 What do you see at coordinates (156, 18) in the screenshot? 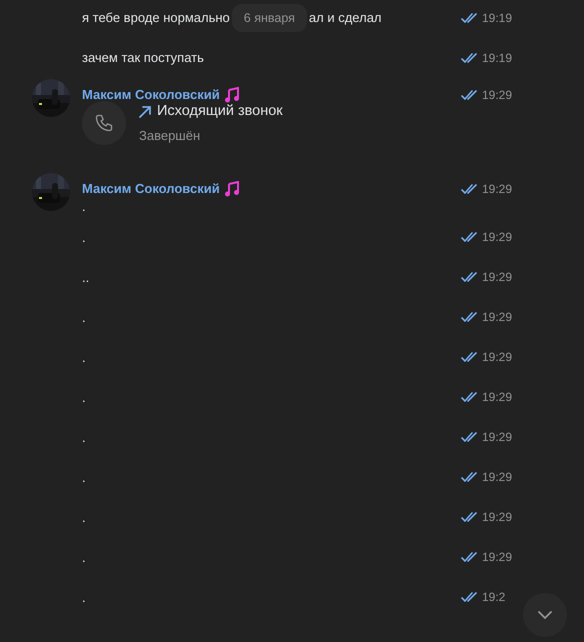
I see `message-text: я тебе вроде нормально` at bounding box center [156, 18].